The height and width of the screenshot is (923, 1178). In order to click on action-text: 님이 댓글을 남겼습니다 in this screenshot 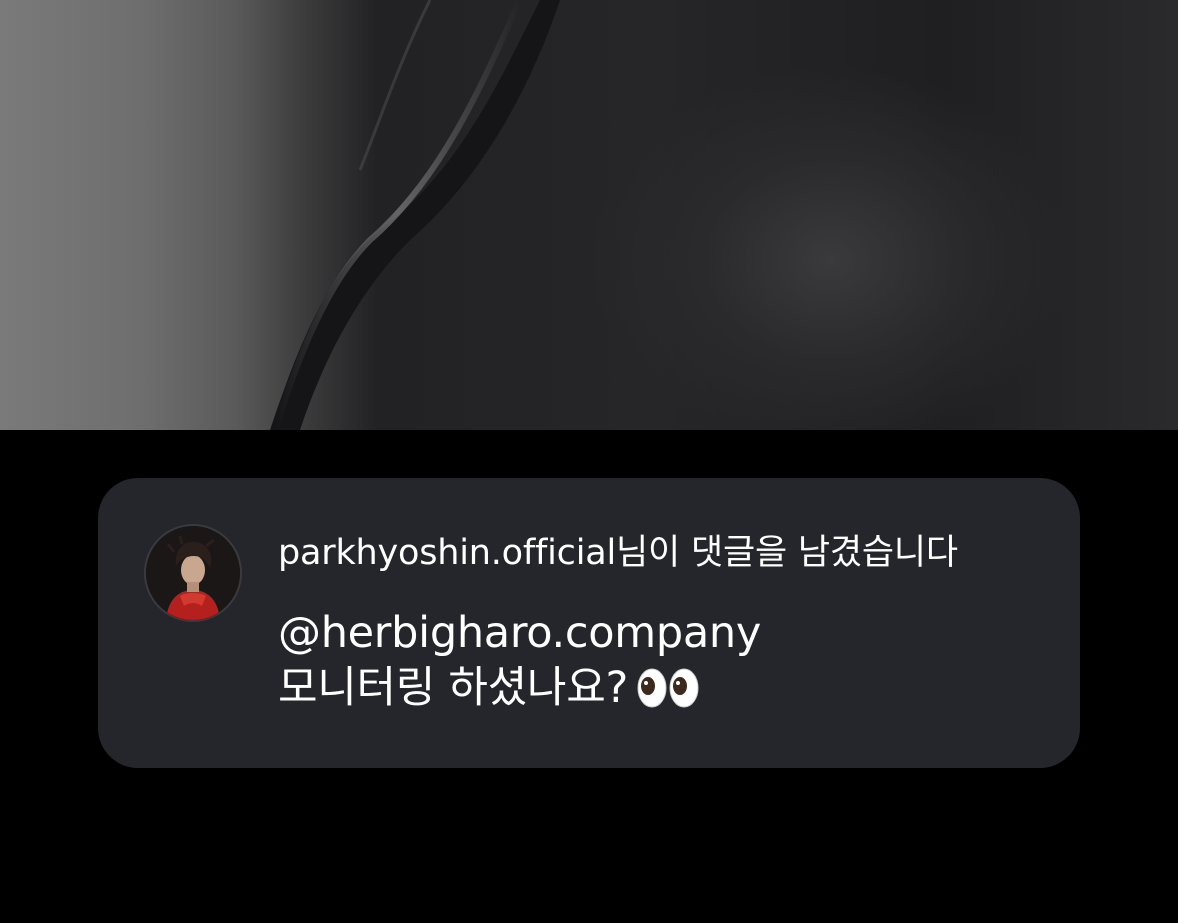, I will do `click(787, 553)`.